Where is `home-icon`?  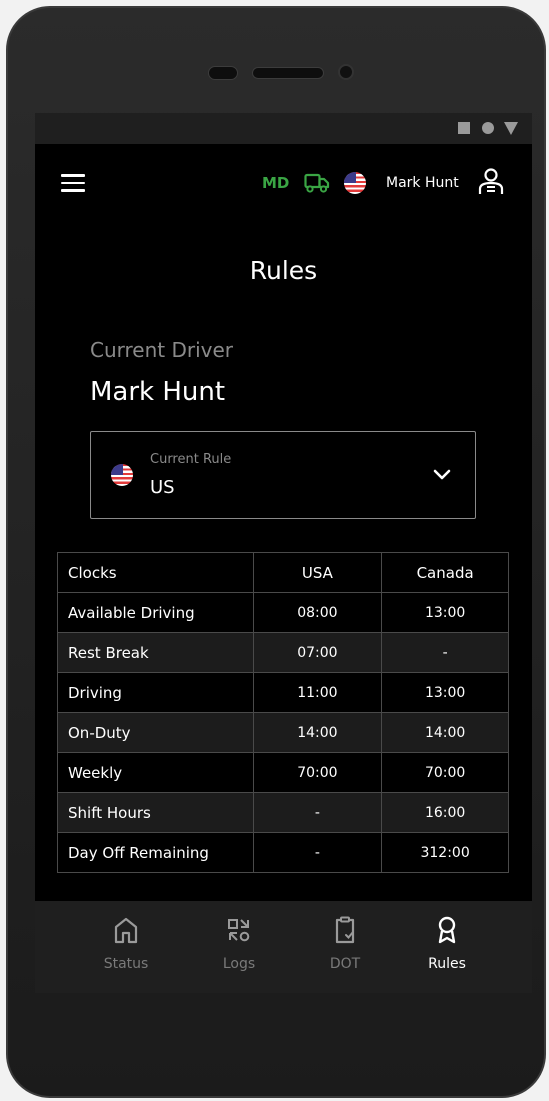
home-icon is located at coordinates (126, 930).